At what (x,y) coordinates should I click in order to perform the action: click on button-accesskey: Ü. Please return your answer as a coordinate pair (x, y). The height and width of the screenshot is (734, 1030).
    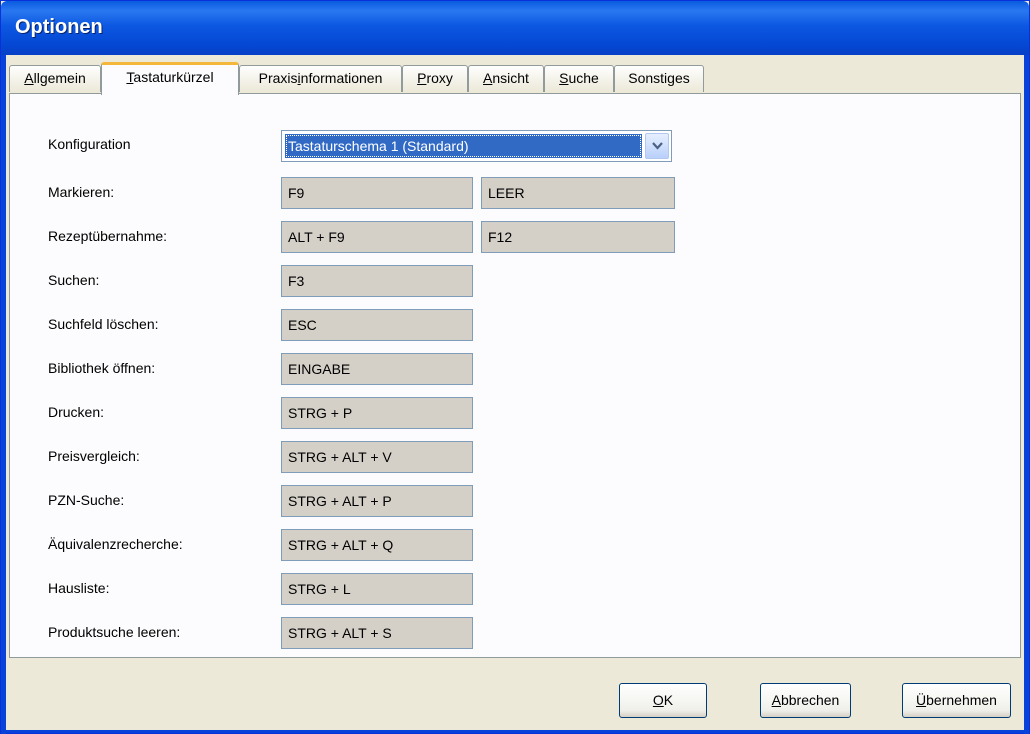
    Looking at the image, I should click on (921, 700).